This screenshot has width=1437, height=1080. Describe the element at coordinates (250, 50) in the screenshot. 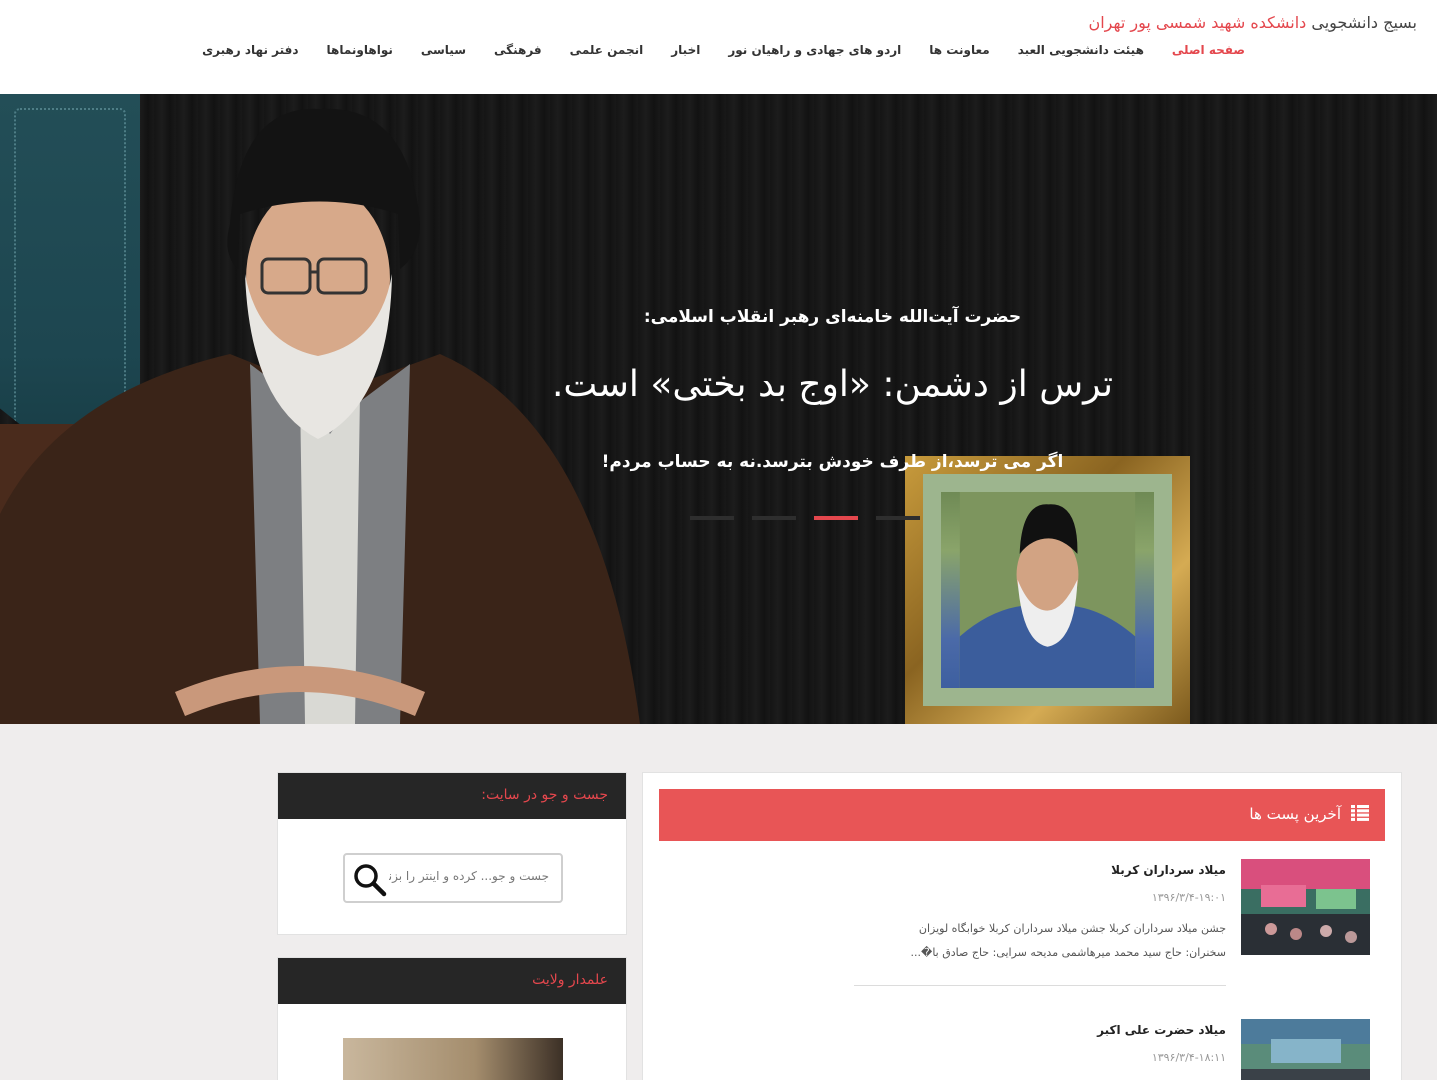

I see `nav-item-leader-office: دفتر نهاد رهبری` at that location.